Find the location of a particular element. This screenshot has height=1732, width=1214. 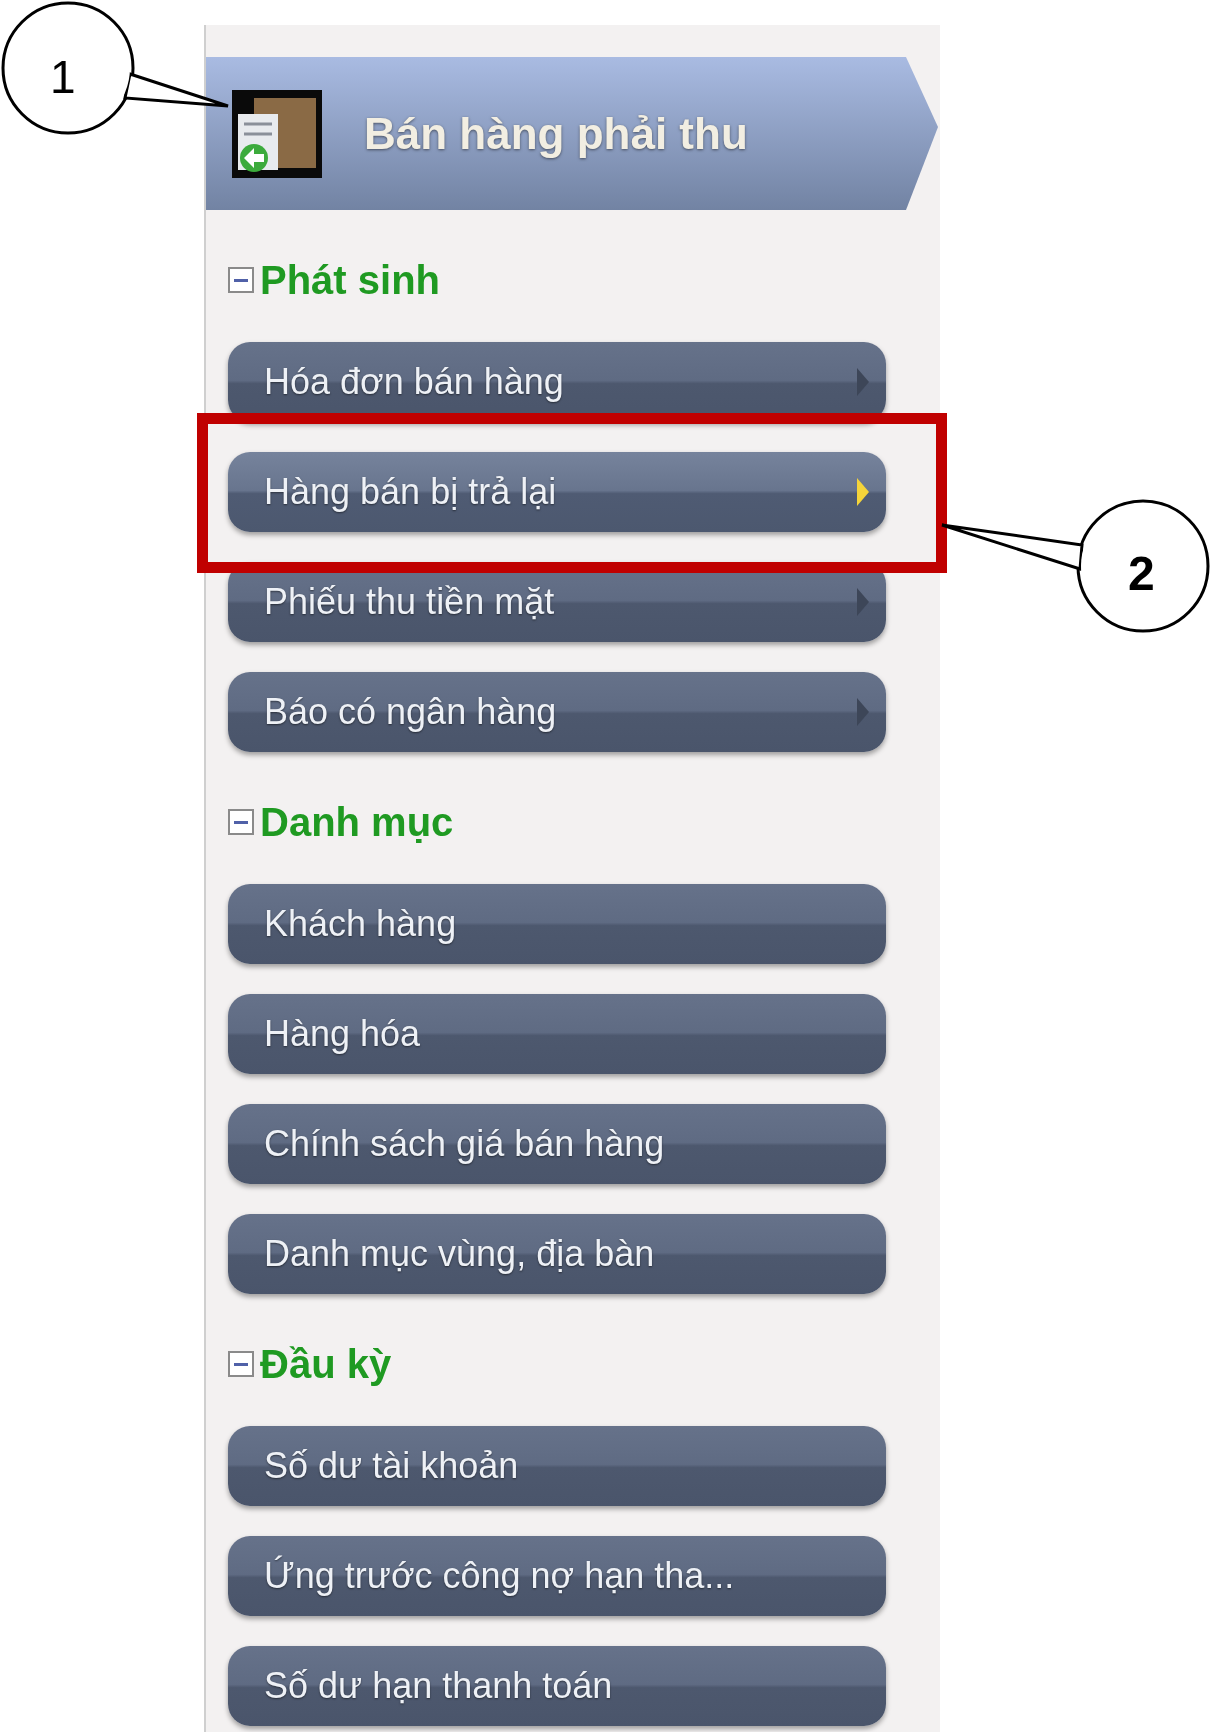

menu-item: Số dư tài khoản is located at coordinates (557, 1466).